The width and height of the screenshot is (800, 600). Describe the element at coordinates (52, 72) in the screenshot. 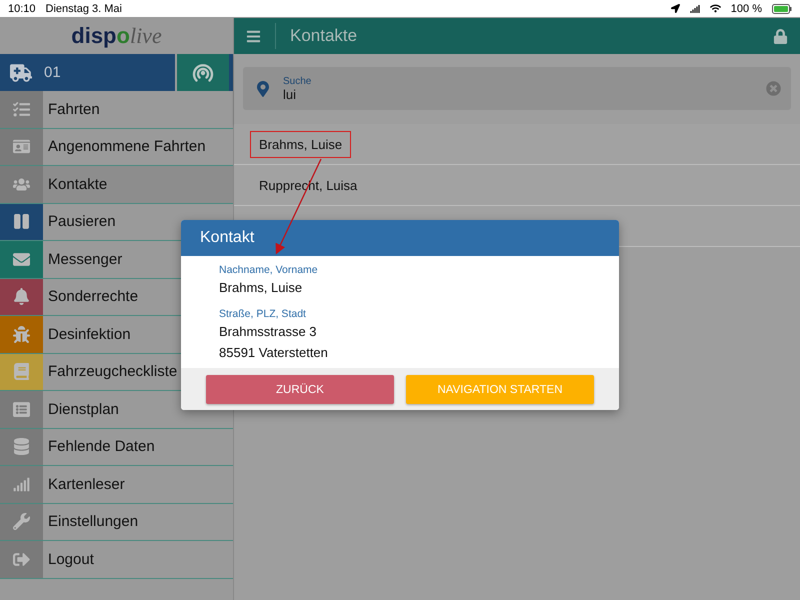

I see `vehicle-number: 01` at that location.